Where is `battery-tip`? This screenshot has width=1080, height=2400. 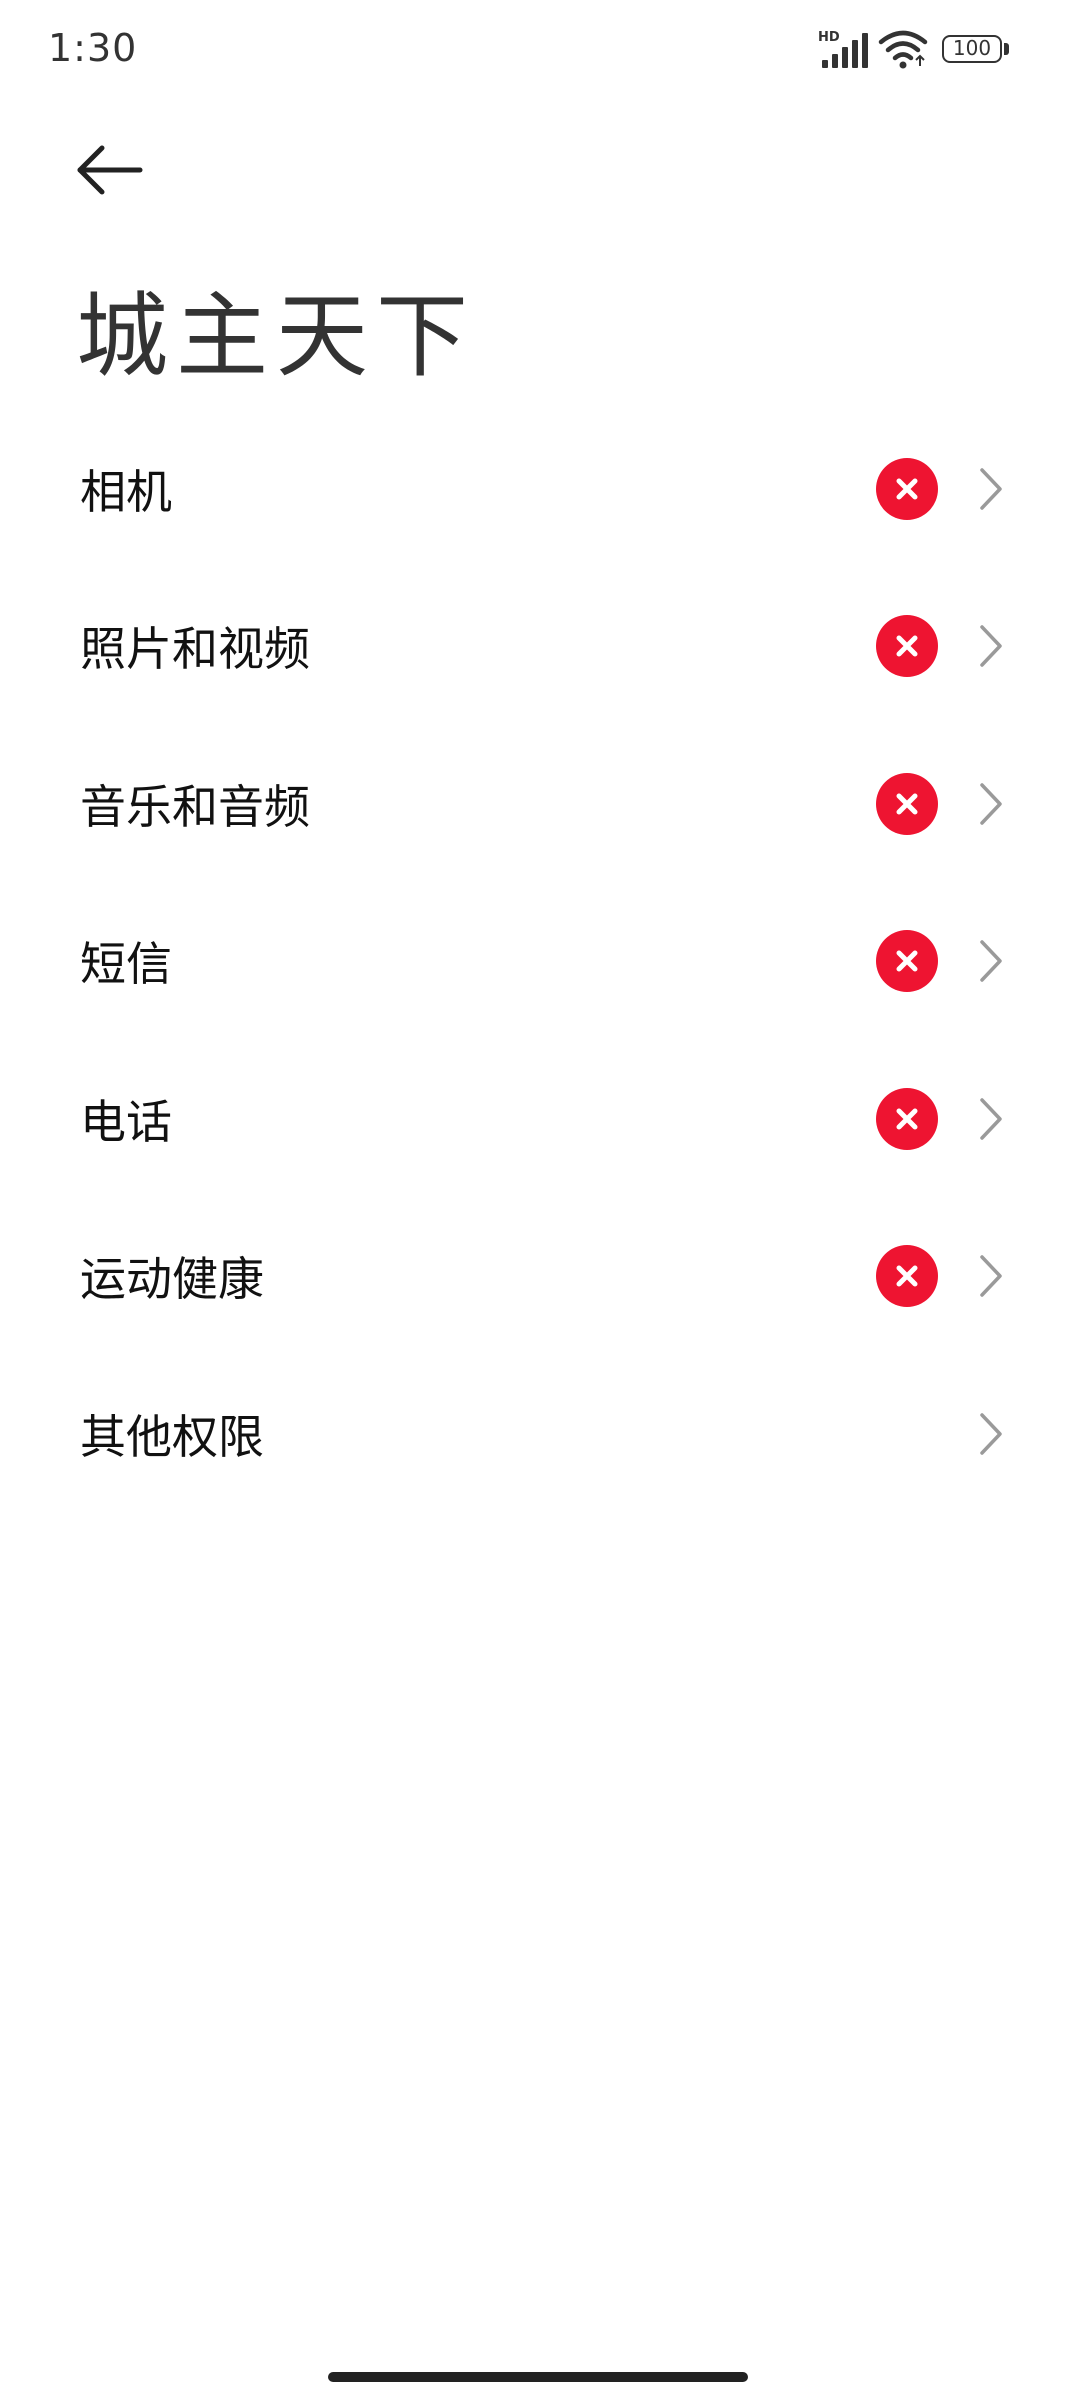 battery-tip is located at coordinates (1006, 49).